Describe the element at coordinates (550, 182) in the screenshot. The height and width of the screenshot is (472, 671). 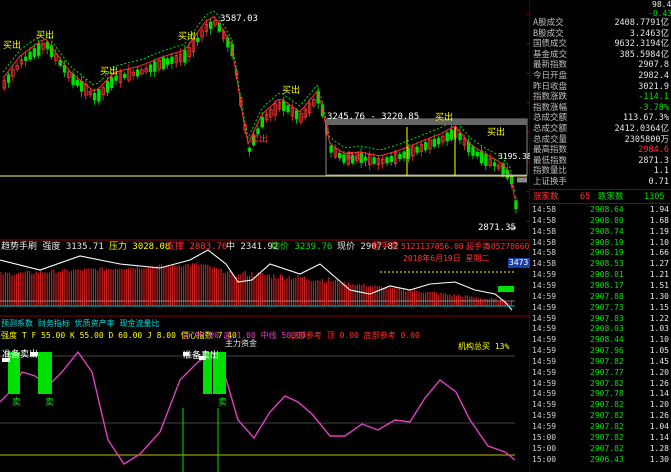
I see `quote-label: 上证换手` at that location.